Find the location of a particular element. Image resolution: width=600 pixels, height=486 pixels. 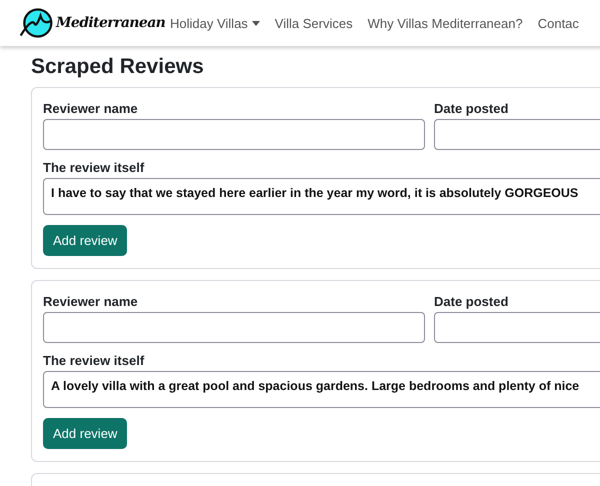

review-textarea: I have to say that we stayed here earlier in the year my word, it is absolutely GORGEOUS is located at coordinates (321, 196).